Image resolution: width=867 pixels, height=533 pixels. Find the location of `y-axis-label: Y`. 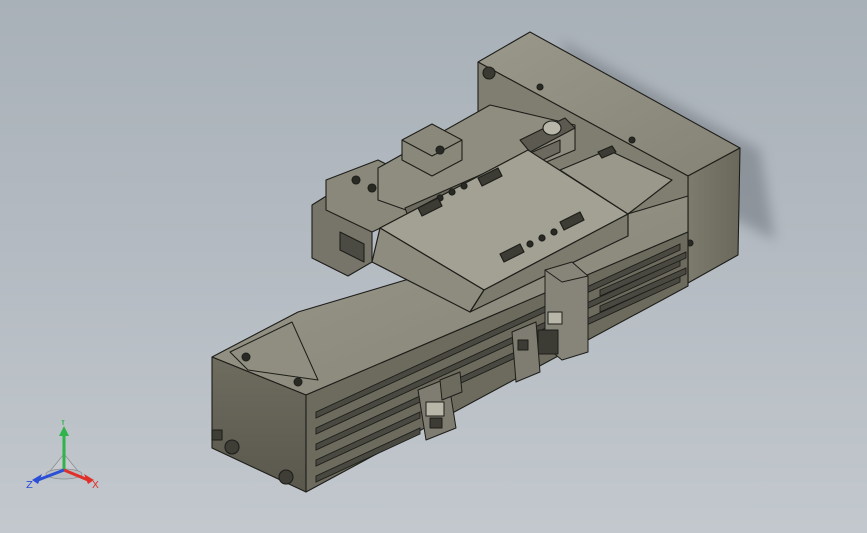

y-axis-label: Y is located at coordinates (63, 424).